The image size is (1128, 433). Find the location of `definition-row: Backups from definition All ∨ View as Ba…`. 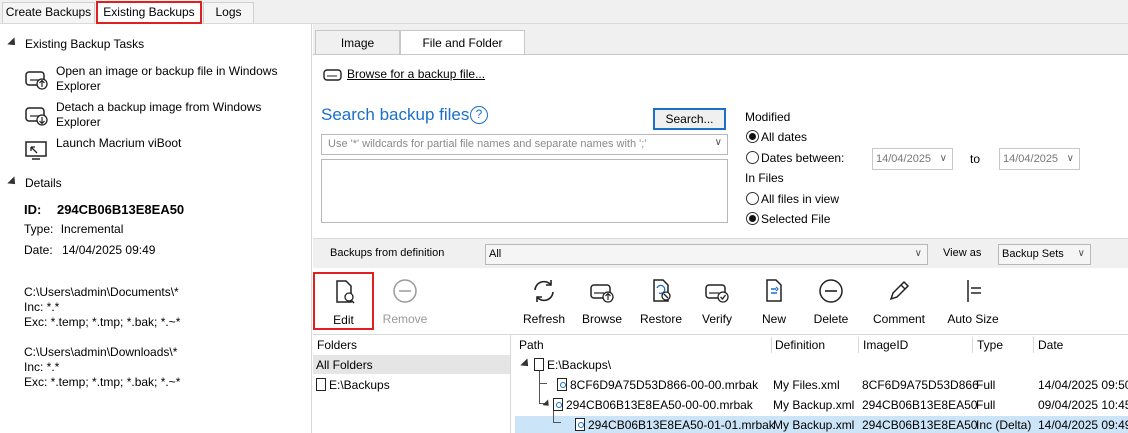

definition-row: Backups from definition All ∨ View as Ba… is located at coordinates (720, 253).